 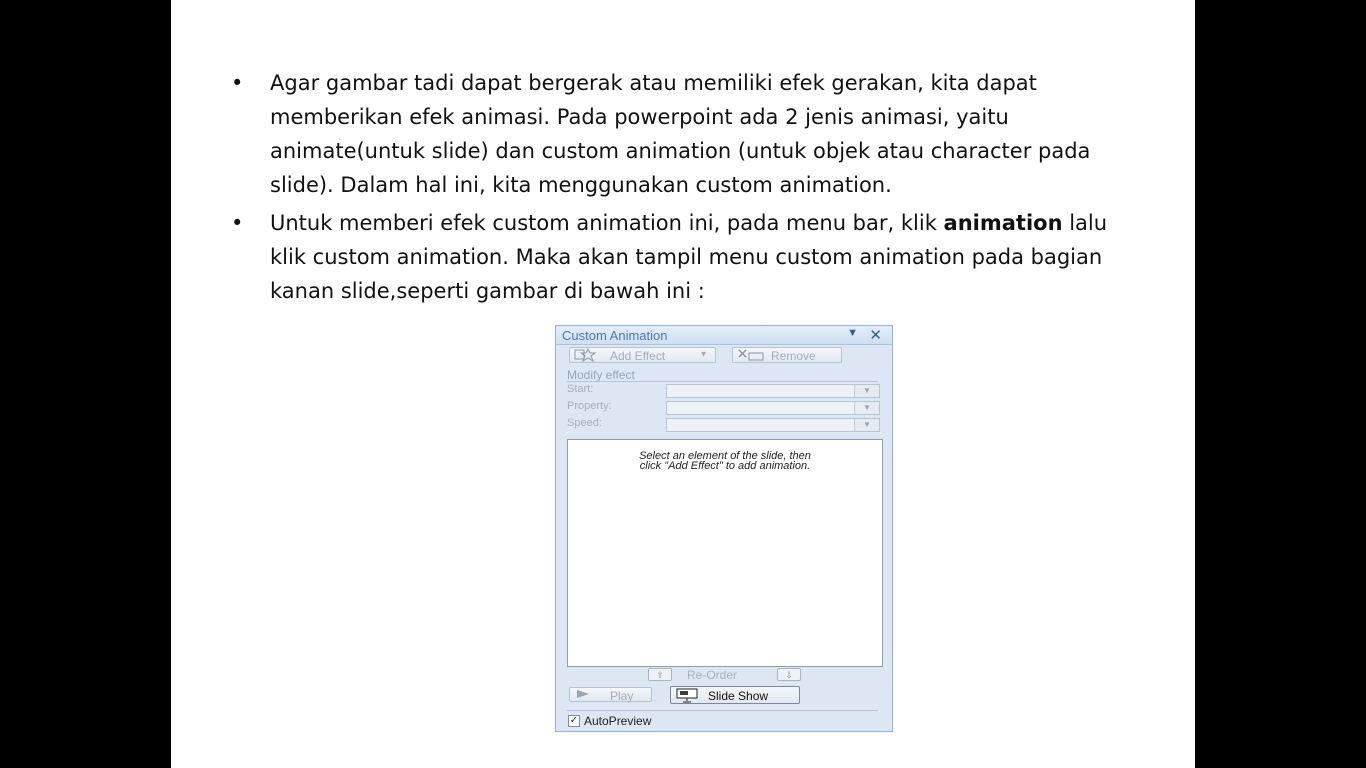 What do you see at coordinates (586, 356) in the screenshot?
I see `add-effect-star-icon` at bounding box center [586, 356].